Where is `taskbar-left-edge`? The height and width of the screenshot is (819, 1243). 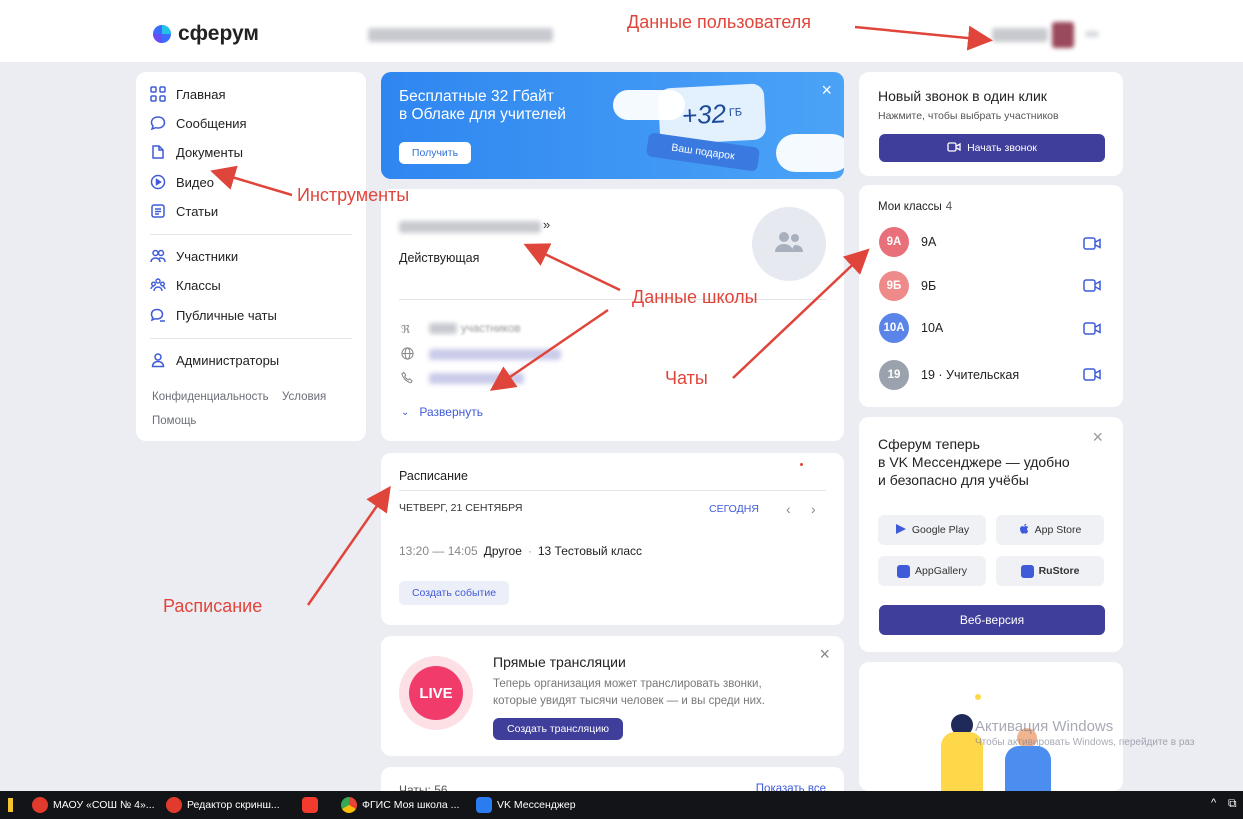 taskbar-left-edge is located at coordinates (10, 805).